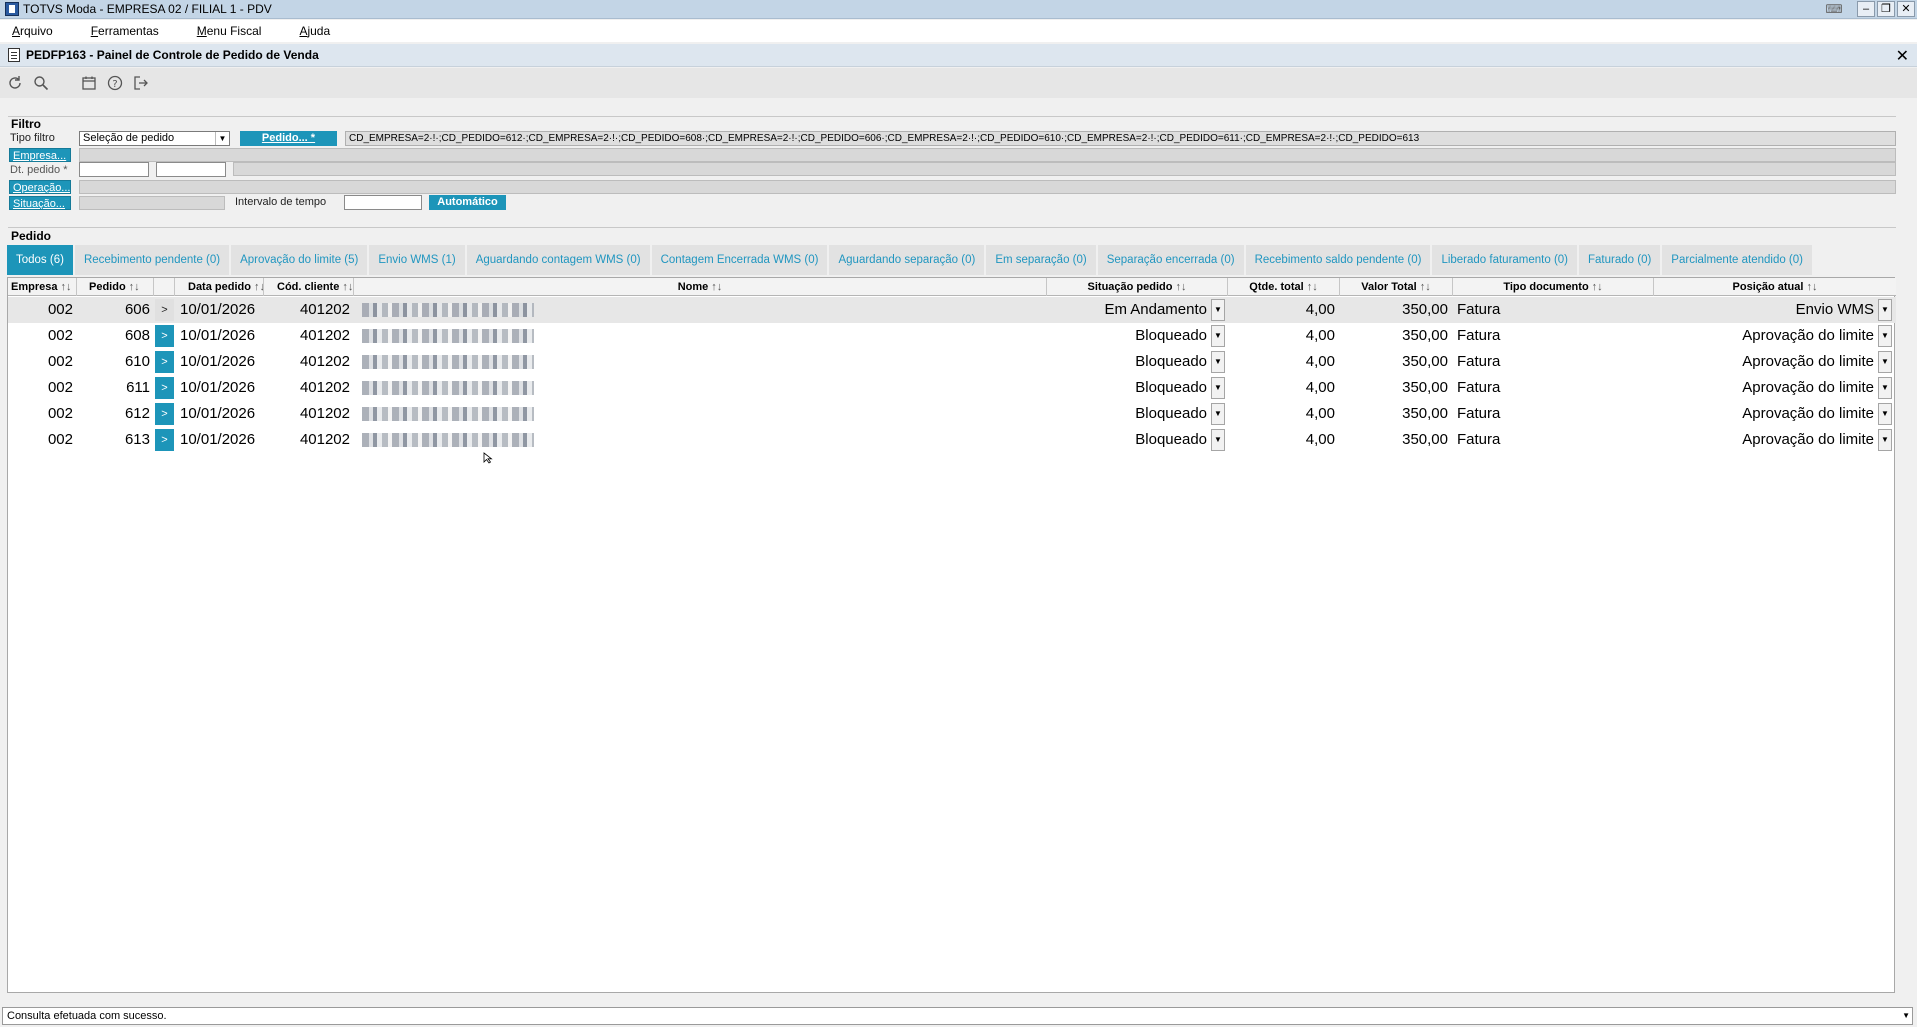 This screenshot has height=1027, width=1917. I want to click on pedido-section-label: Pedido, so click(31, 236).